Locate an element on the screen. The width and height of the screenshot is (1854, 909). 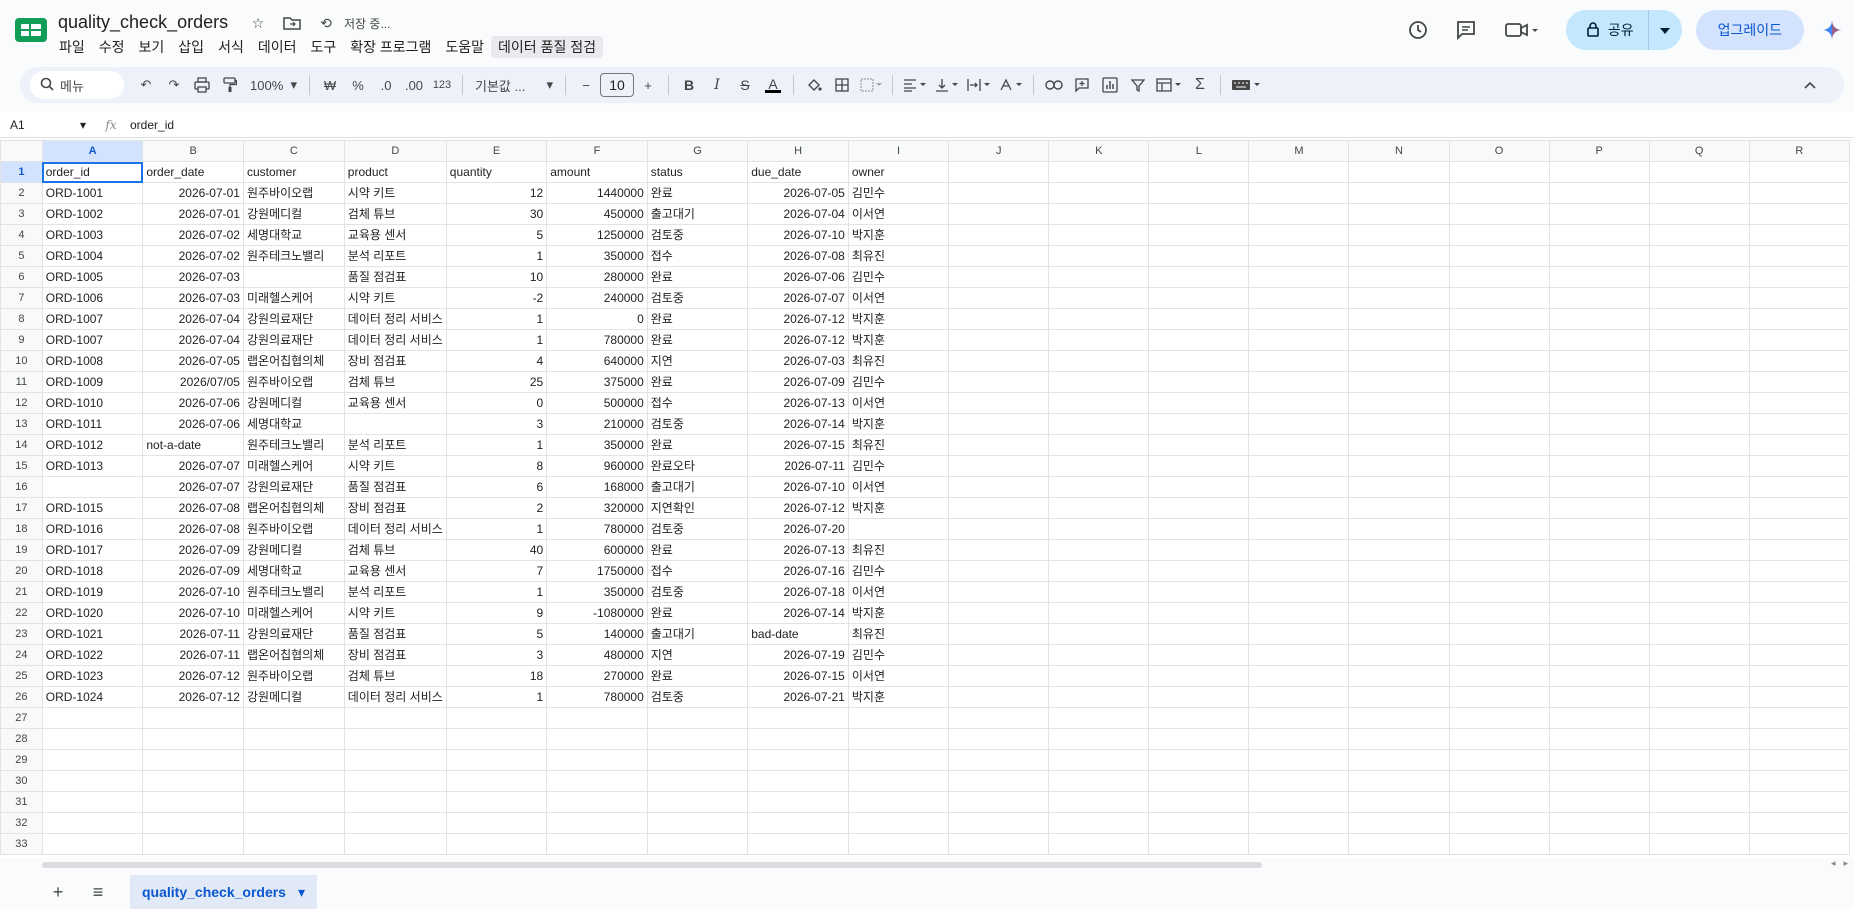
cell: amount is located at coordinates (597, 172).